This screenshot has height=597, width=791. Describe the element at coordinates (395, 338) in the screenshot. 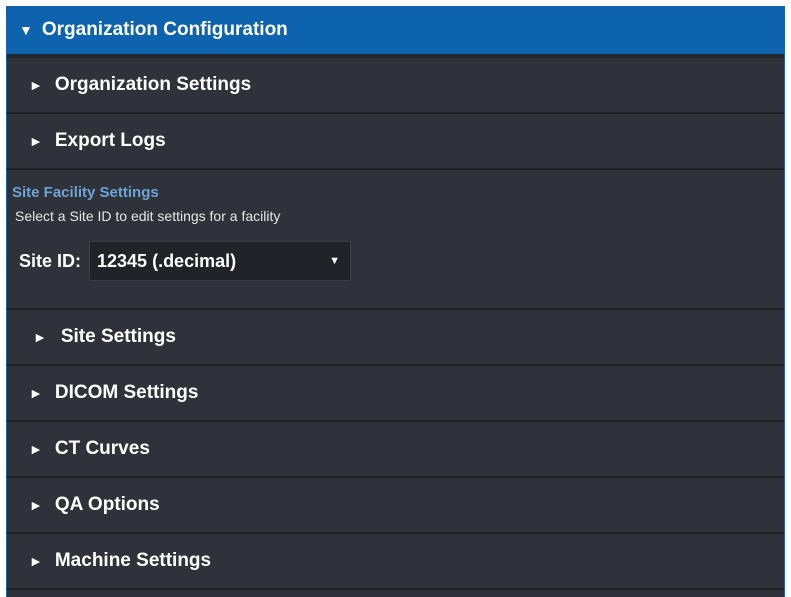

I see `section-site-settings: ► Site Settings` at that location.